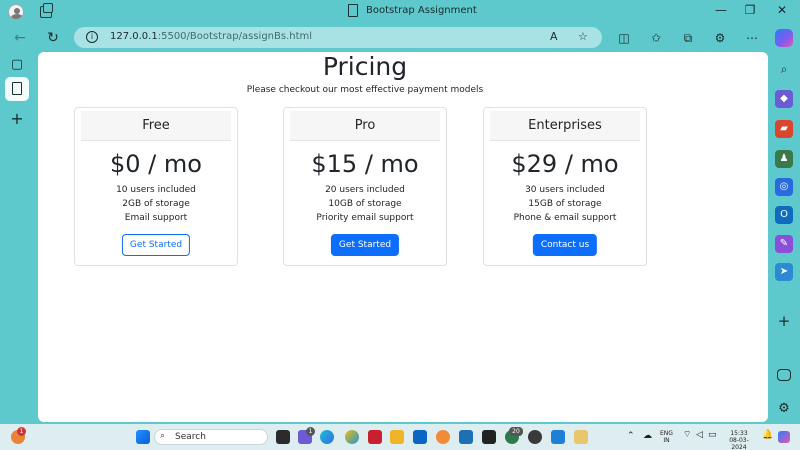 This screenshot has width=800, height=450. Describe the element at coordinates (688, 38) in the screenshot. I see `collections-icon: ⧉` at that location.